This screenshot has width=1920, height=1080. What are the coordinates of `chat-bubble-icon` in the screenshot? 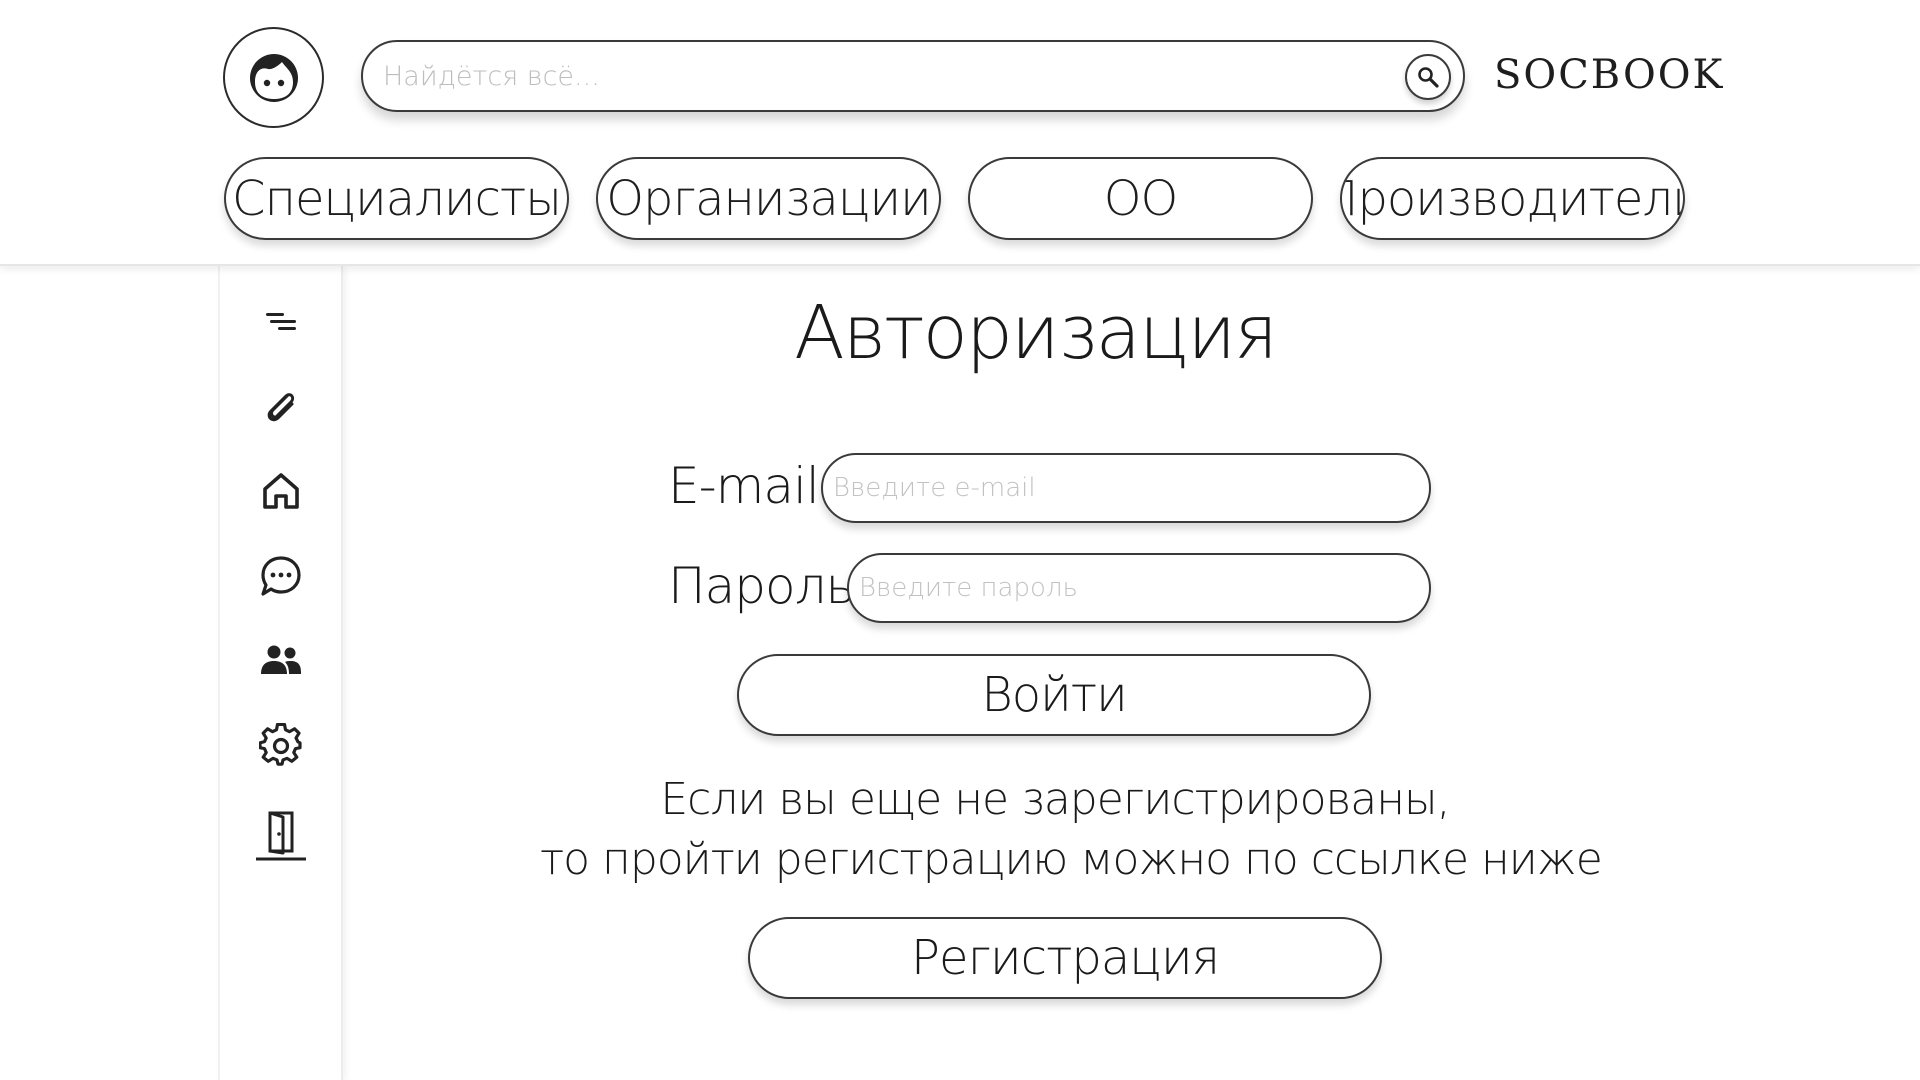 It's located at (280, 576).